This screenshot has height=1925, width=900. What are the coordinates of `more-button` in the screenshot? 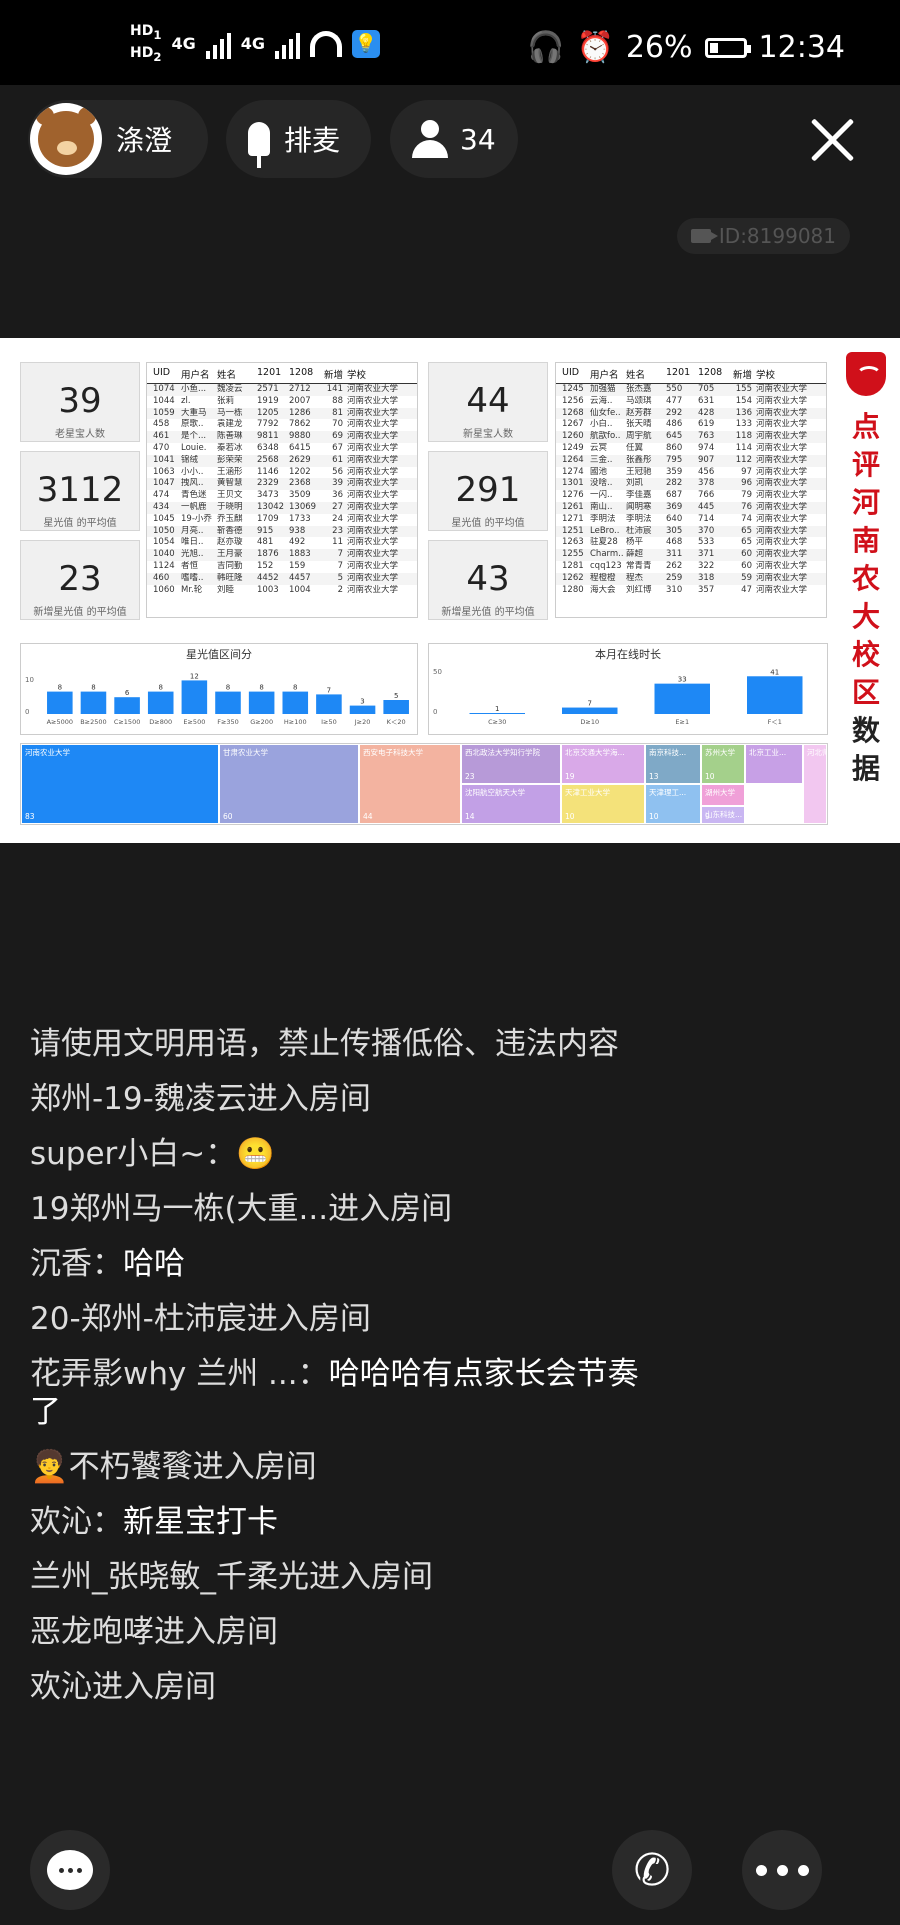 It's located at (782, 1870).